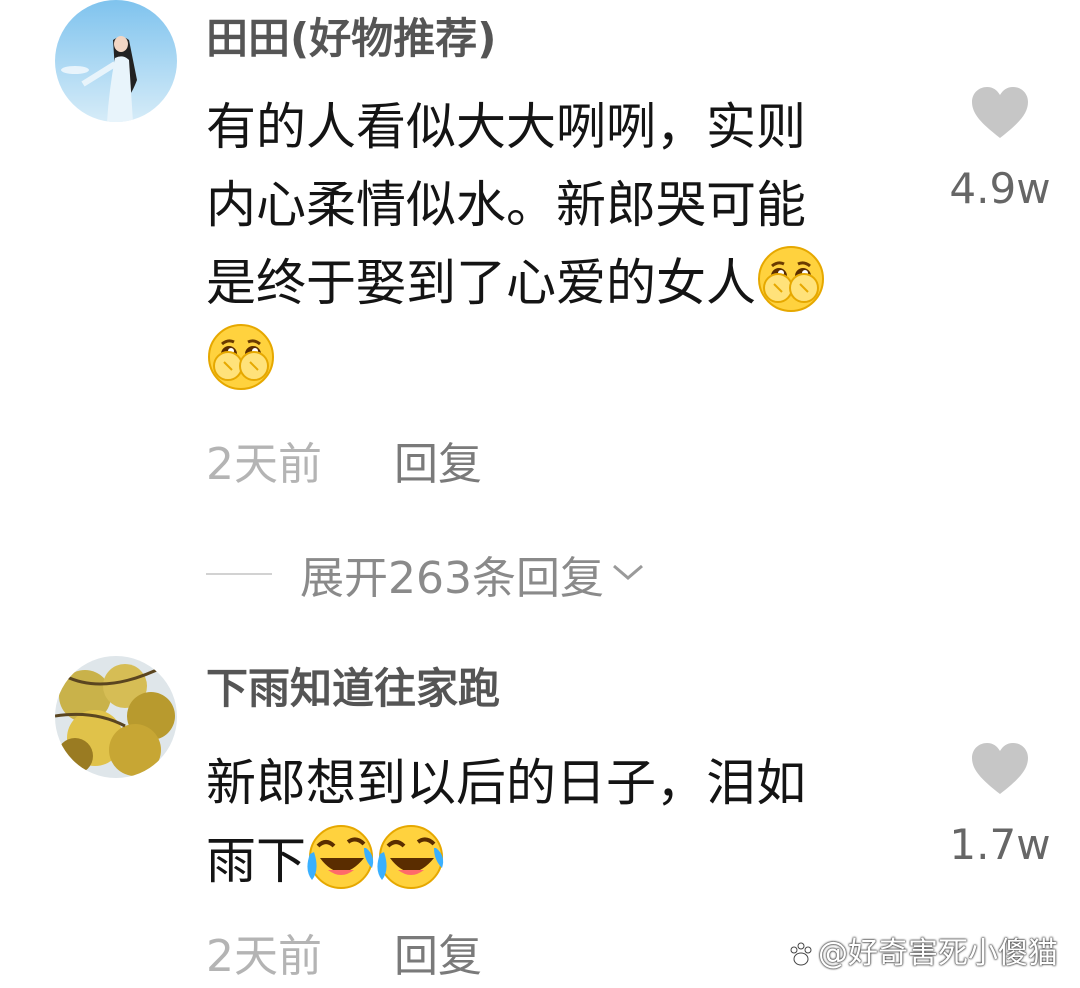 The height and width of the screenshot is (988, 1080). What do you see at coordinates (1000, 806) in the screenshot?
I see `like-button: 1.7w` at bounding box center [1000, 806].